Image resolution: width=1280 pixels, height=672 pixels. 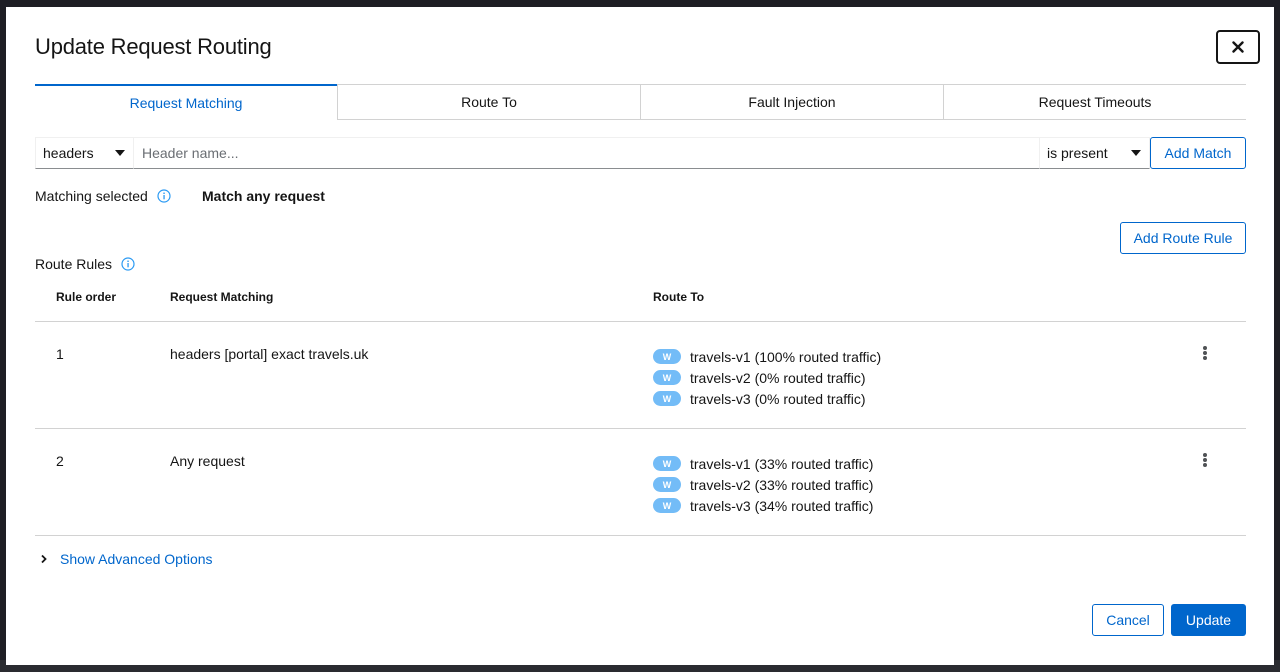 I want to click on rule-order-cell: 2, so click(x=60, y=461).